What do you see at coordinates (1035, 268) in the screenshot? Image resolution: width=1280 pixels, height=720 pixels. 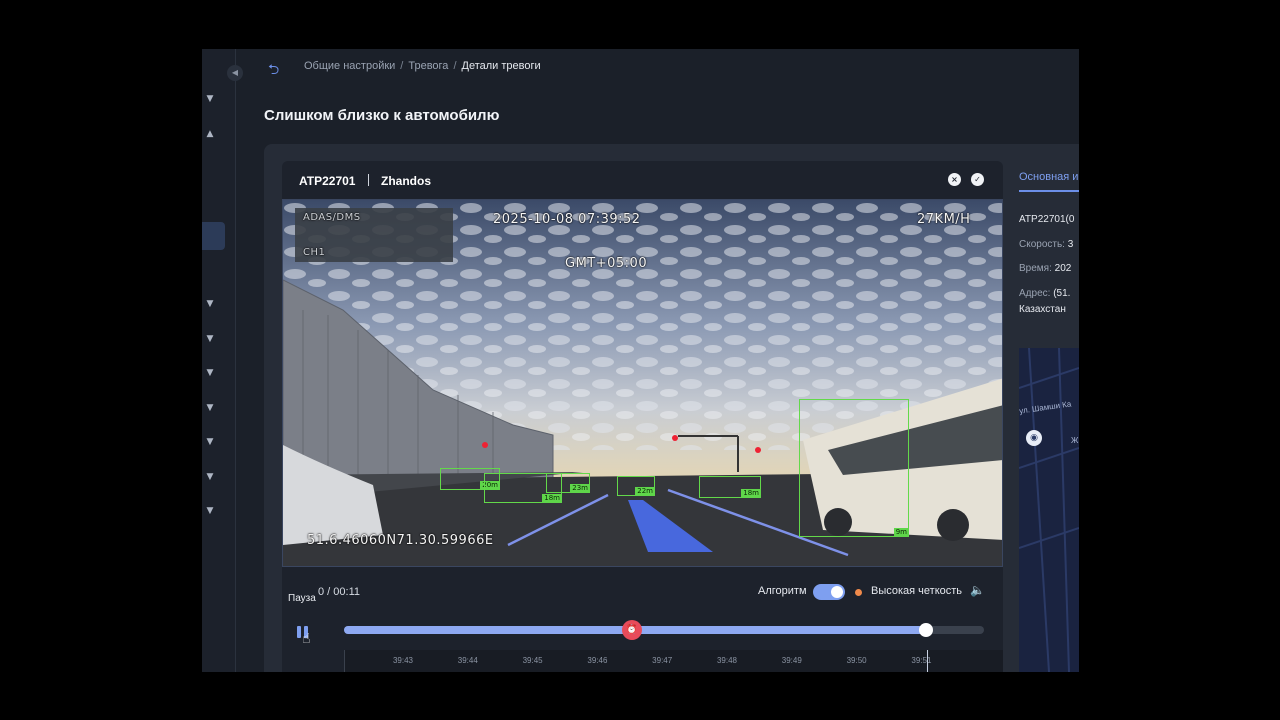 I see `info-time-label: Время:` at bounding box center [1035, 268].